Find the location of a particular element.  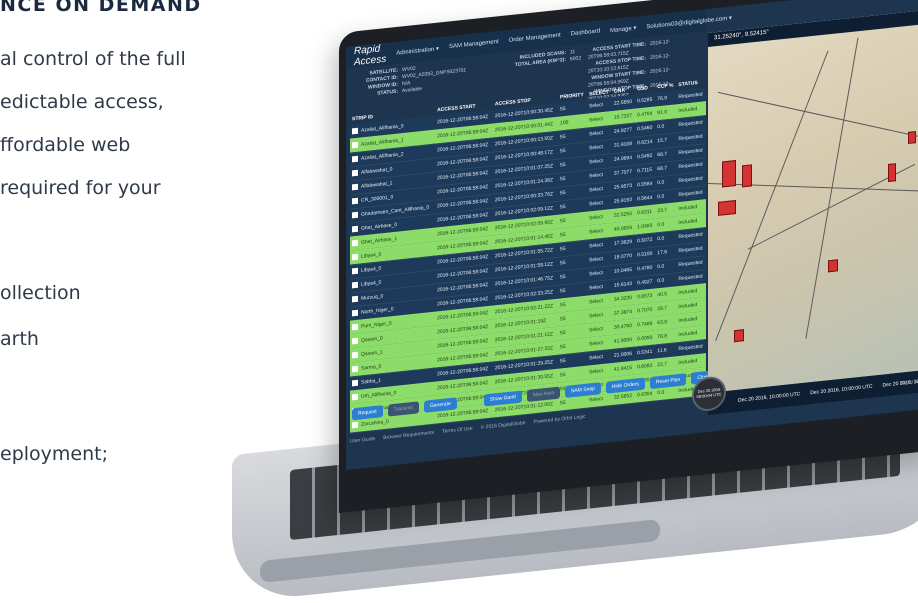

meta-included-scans: 11 is located at coordinates (573, 52).